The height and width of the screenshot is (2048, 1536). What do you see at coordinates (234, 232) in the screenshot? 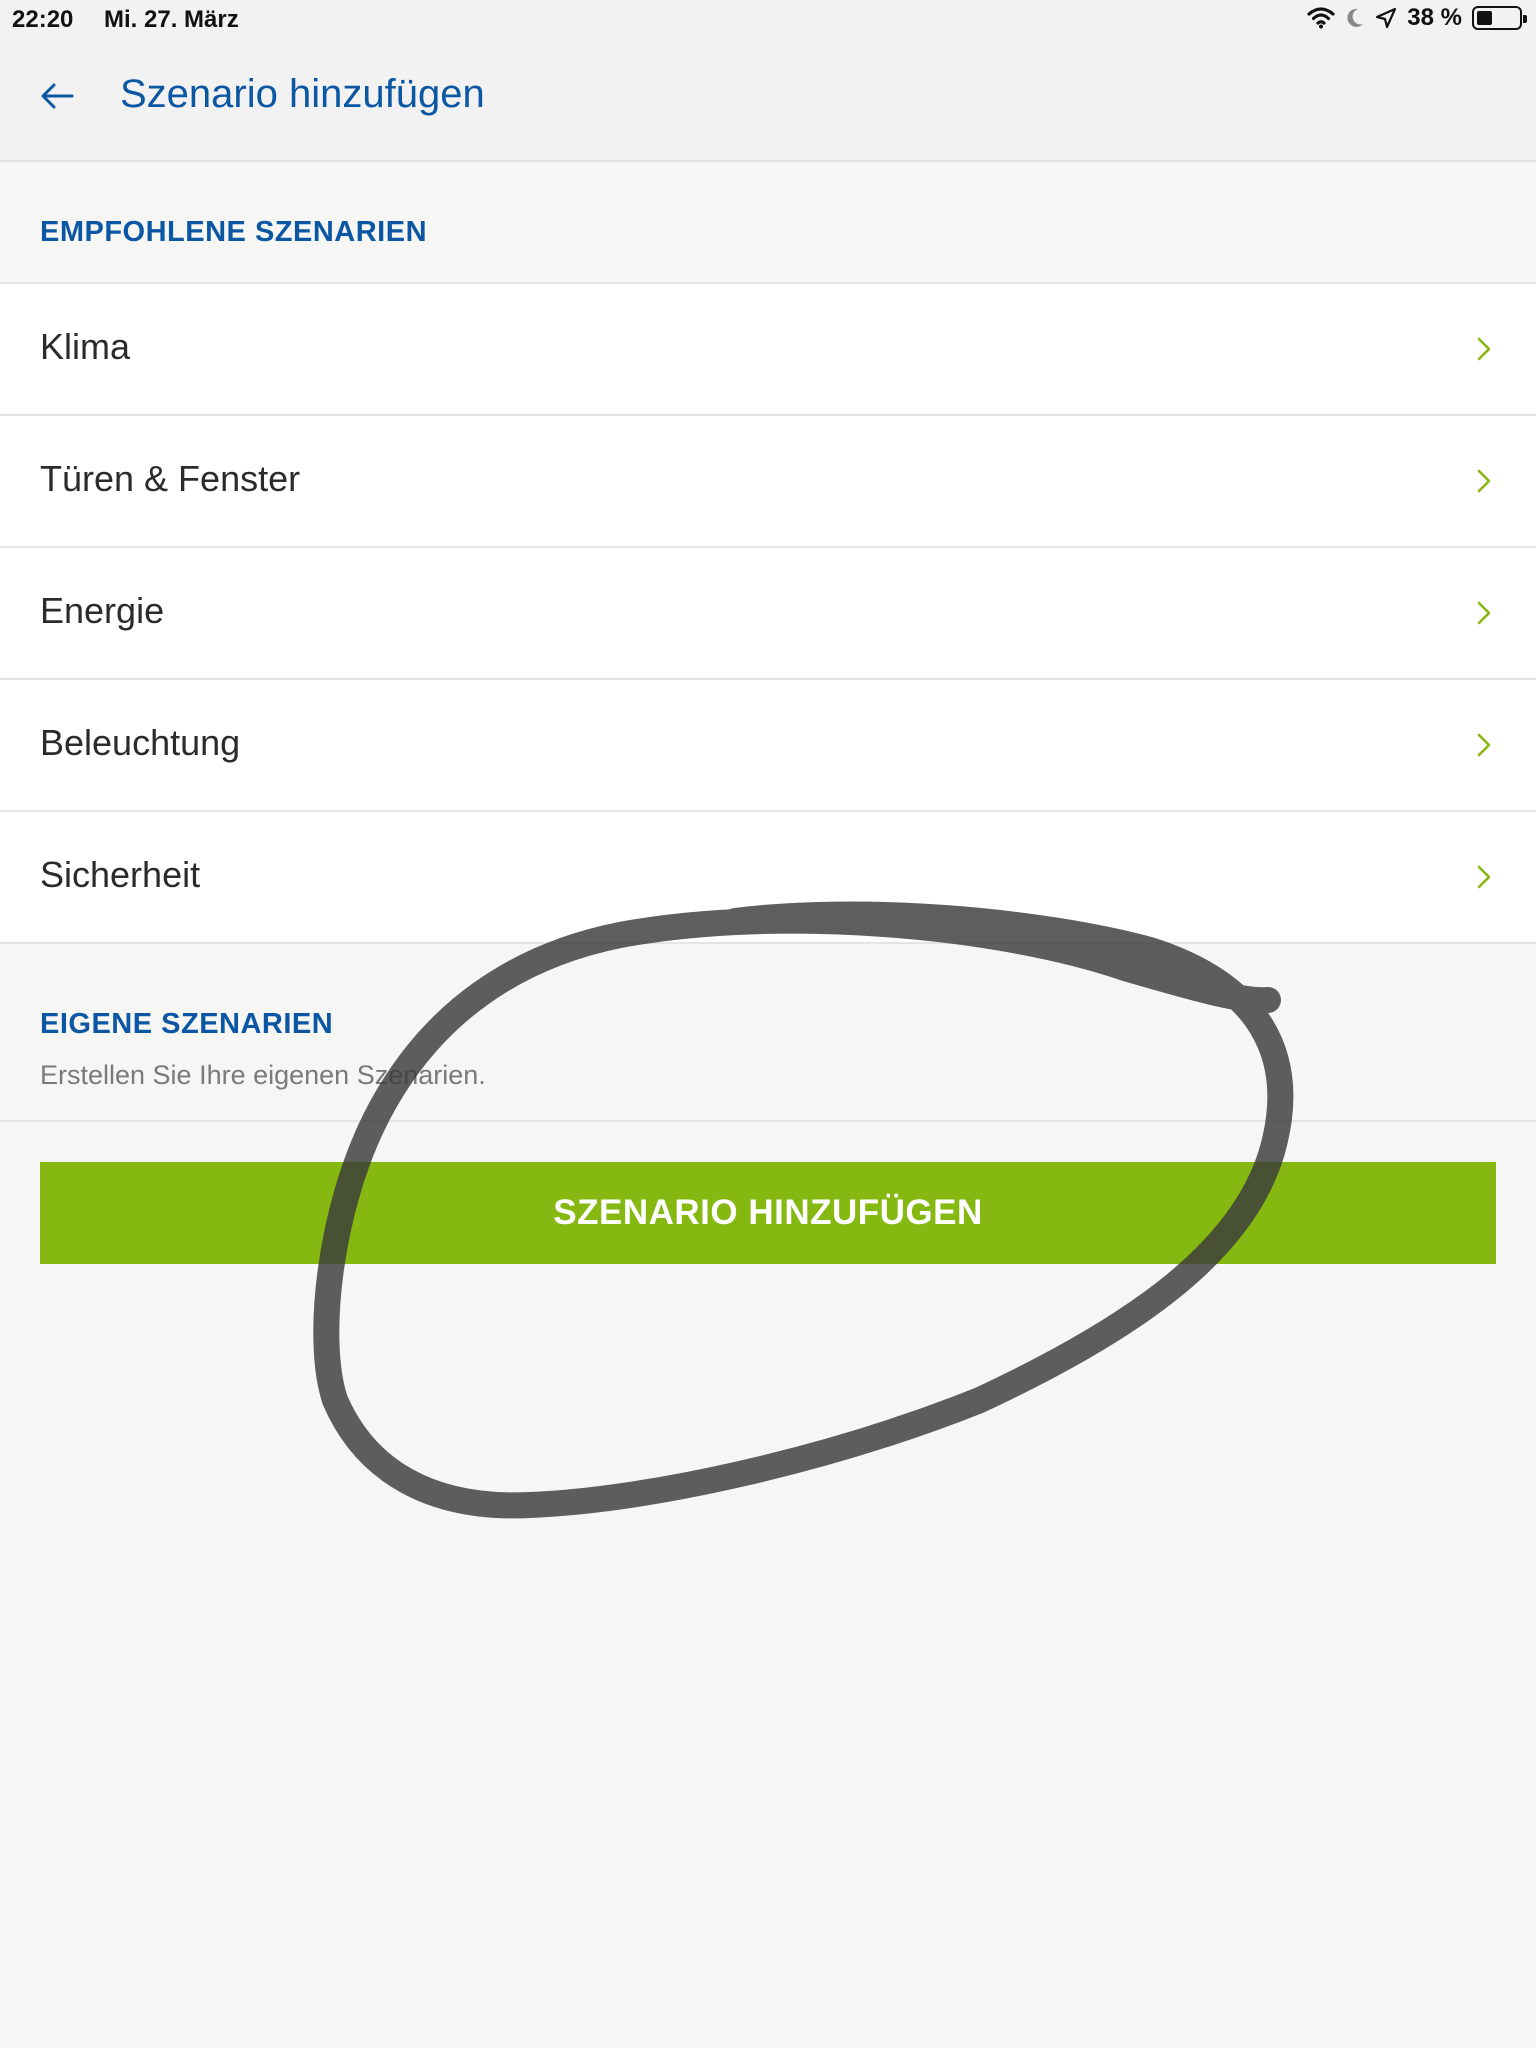
I see `recommended-section-title: EMPFOHLENE SZENARIEN` at bounding box center [234, 232].